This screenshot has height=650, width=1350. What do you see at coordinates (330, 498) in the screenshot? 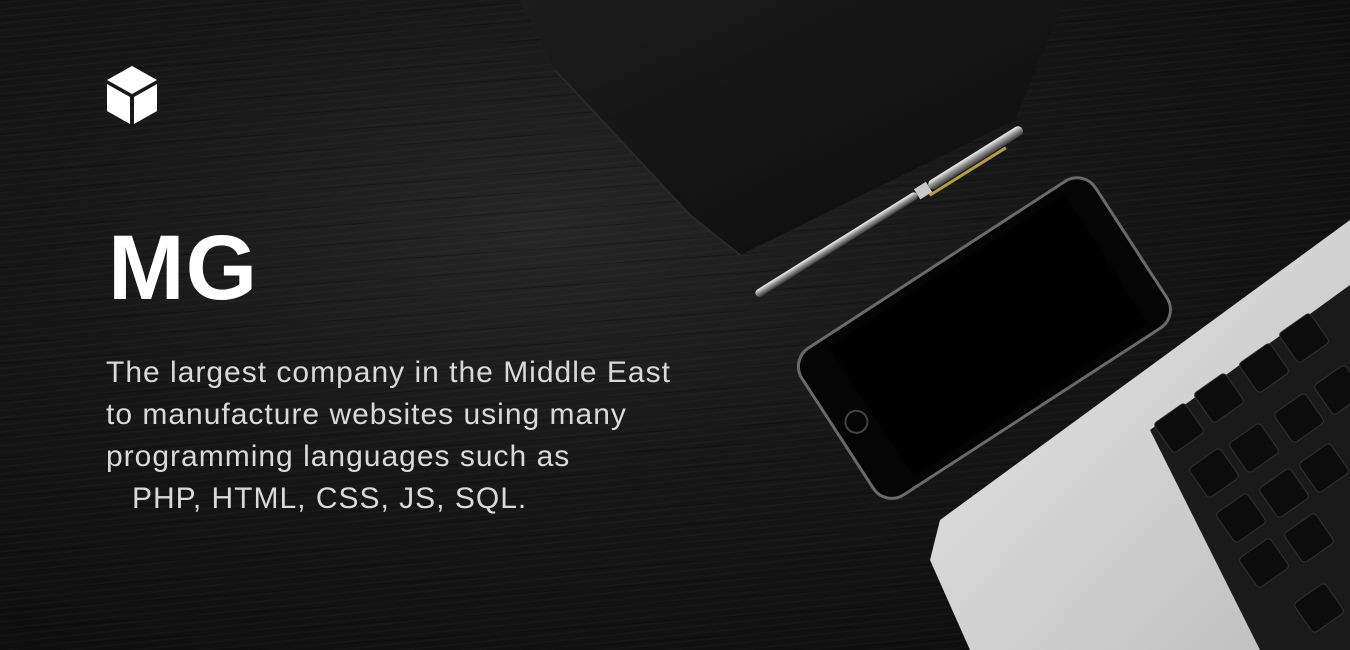
I see `tagline-line: PHP, HTML, CSS, JS, SQL.` at bounding box center [330, 498].